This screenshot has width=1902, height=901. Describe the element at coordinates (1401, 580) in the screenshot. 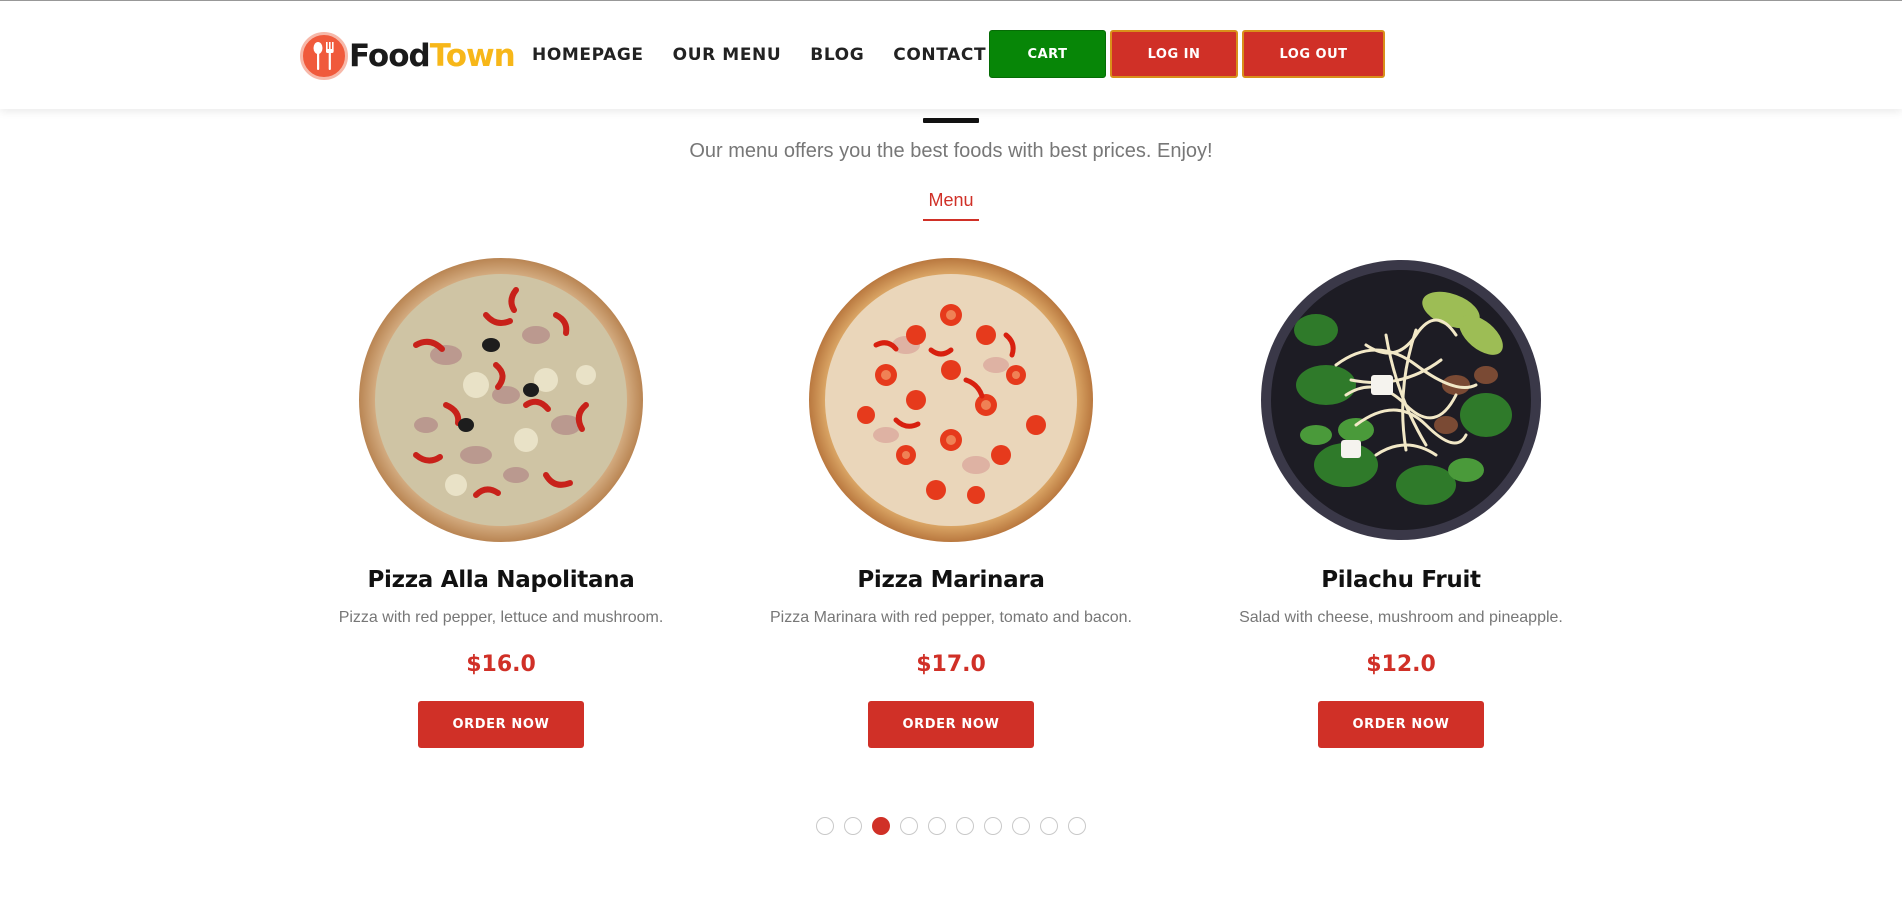

I see `item-name: Pilachu Fruit` at that location.